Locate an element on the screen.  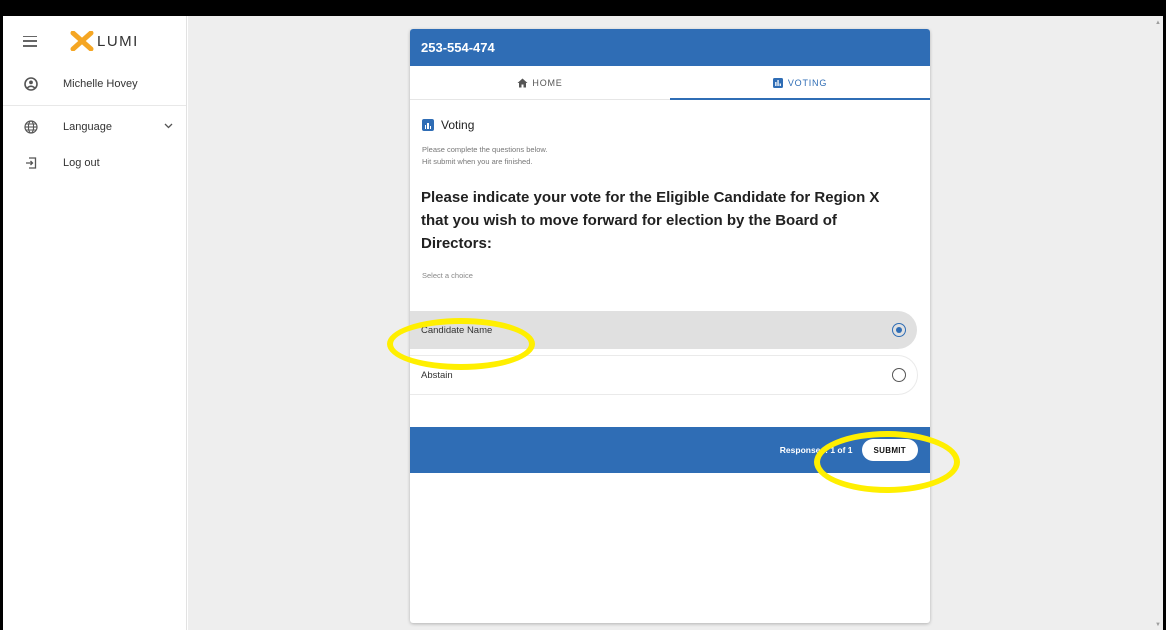
submit-bar: Responses: 1 of 1 SUBMIT is located at coordinates (670, 450).